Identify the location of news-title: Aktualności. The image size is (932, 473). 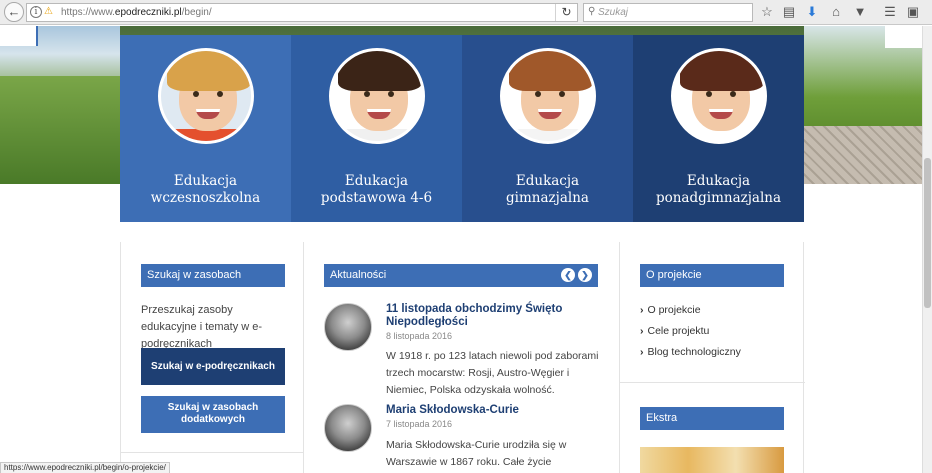
(358, 275).